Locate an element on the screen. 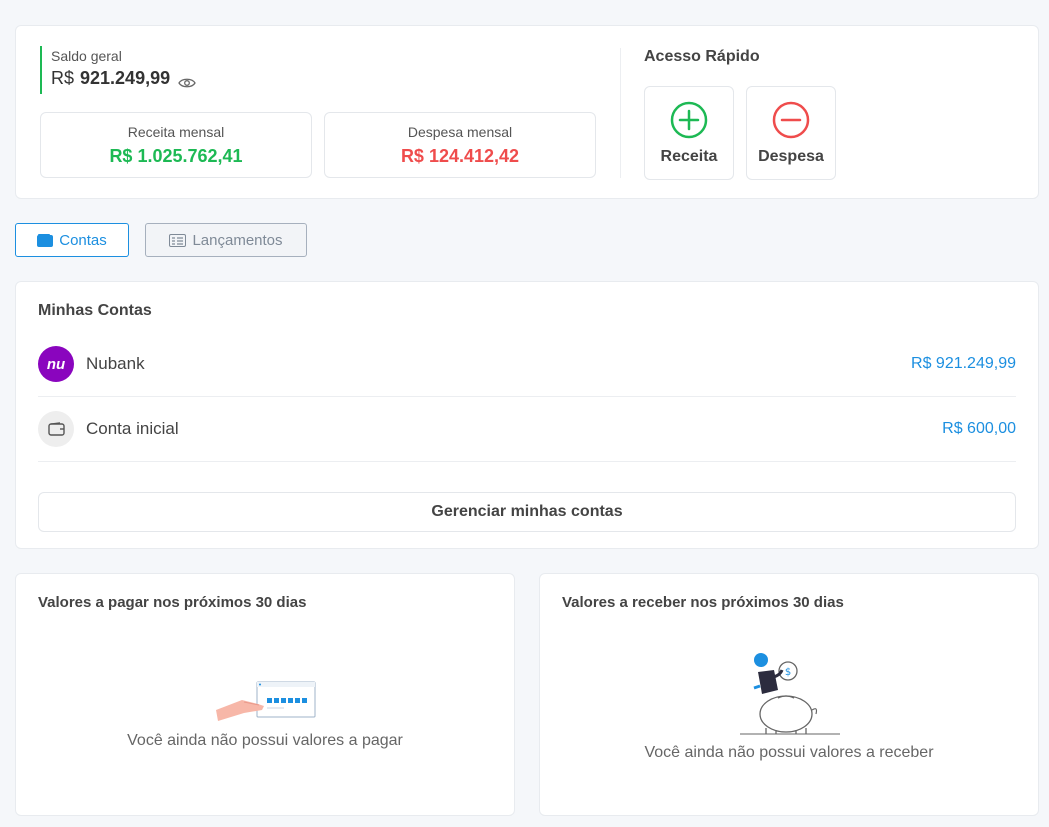 This screenshot has height=827, width=1049. account-row: Conta inicial R$ 600,00 is located at coordinates (527, 429).